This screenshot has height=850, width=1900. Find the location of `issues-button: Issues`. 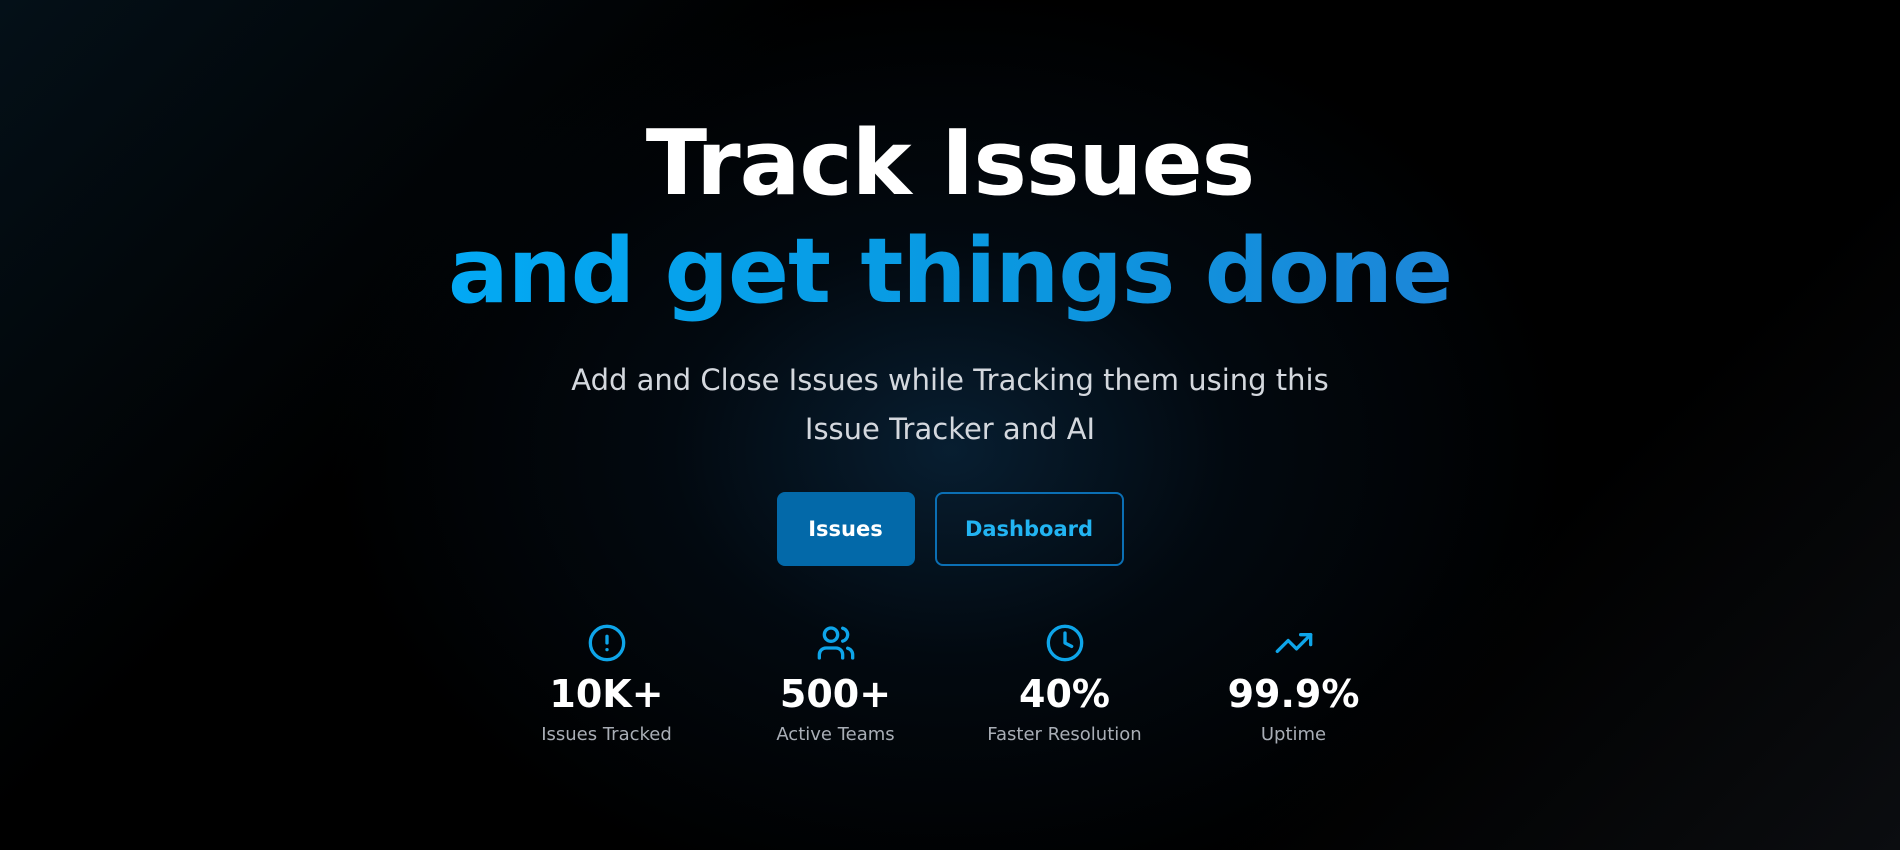

issues-button: Issues is located at coordinates (845, 529).